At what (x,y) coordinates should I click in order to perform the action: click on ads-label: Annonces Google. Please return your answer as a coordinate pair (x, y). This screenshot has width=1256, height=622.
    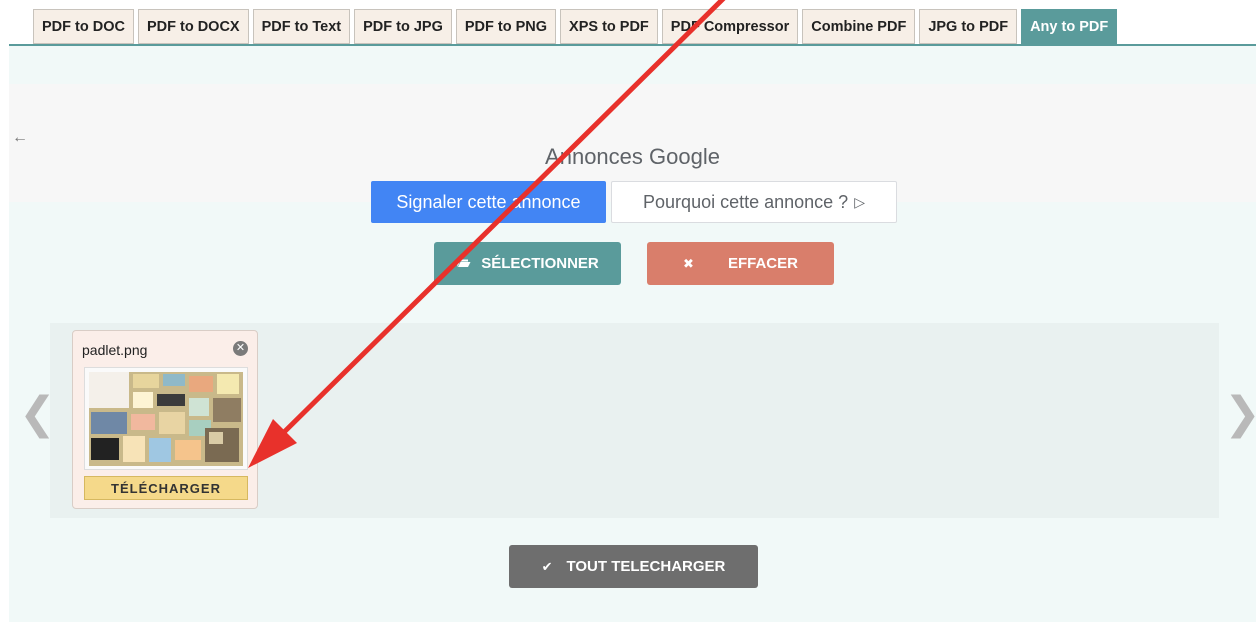
    Looking at the image, I should click on (632, 156).